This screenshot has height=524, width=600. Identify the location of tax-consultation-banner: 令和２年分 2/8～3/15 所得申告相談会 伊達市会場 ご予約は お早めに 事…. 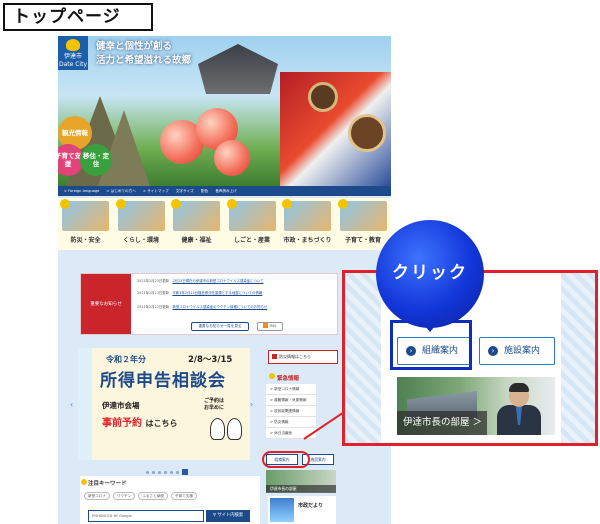
(164, 404).